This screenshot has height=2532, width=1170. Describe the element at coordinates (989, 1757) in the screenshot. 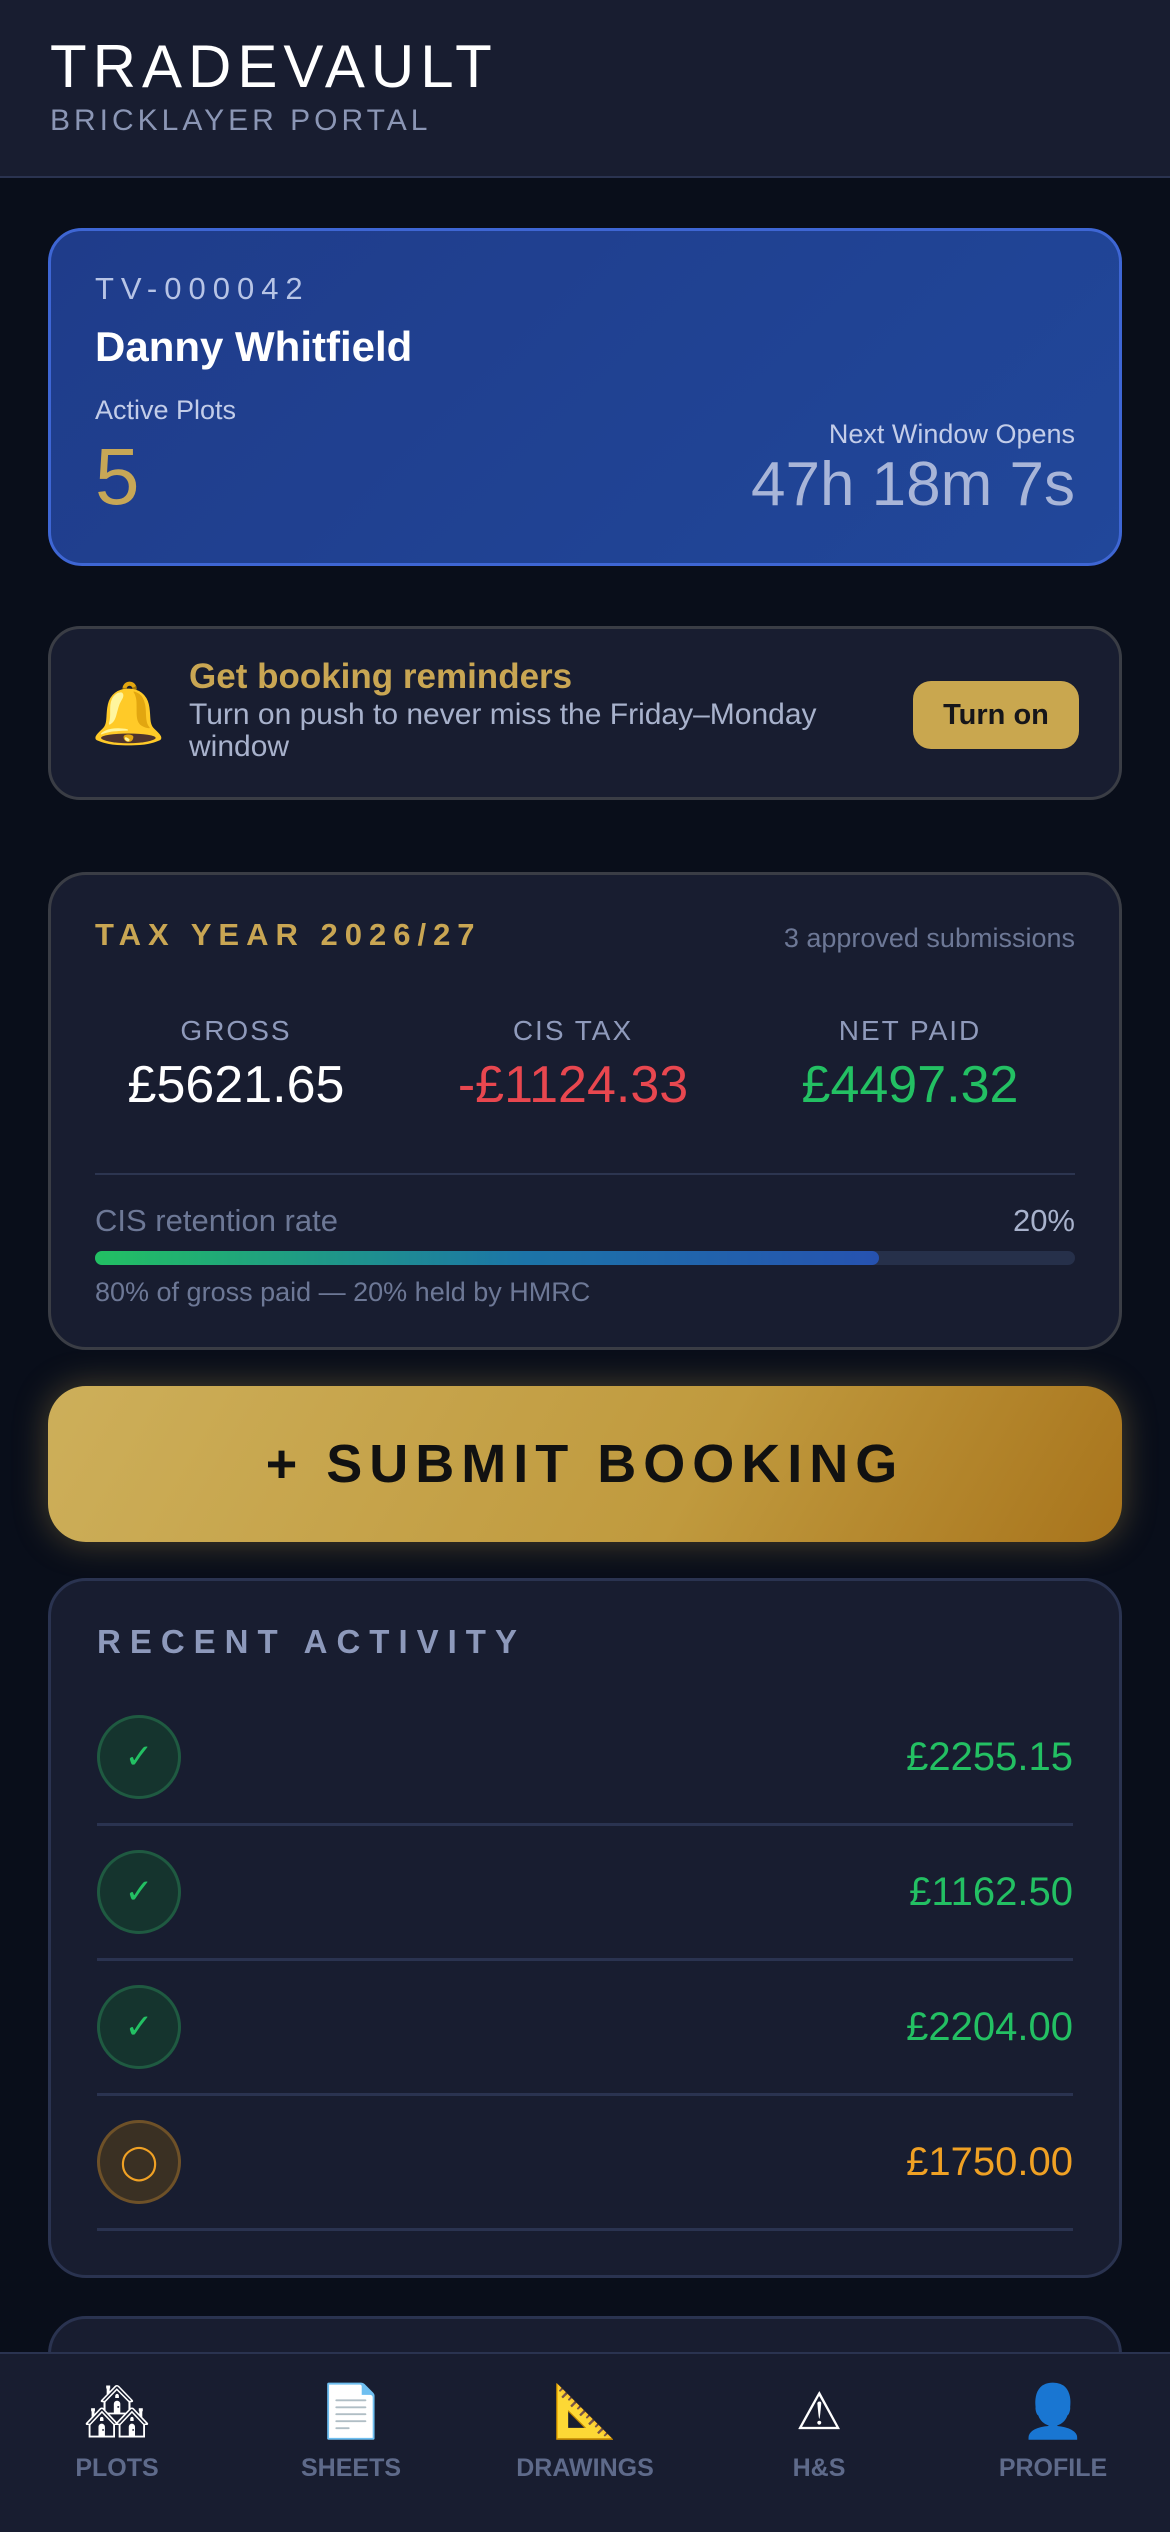

I see `activity-amount: £2255.15` at that location.